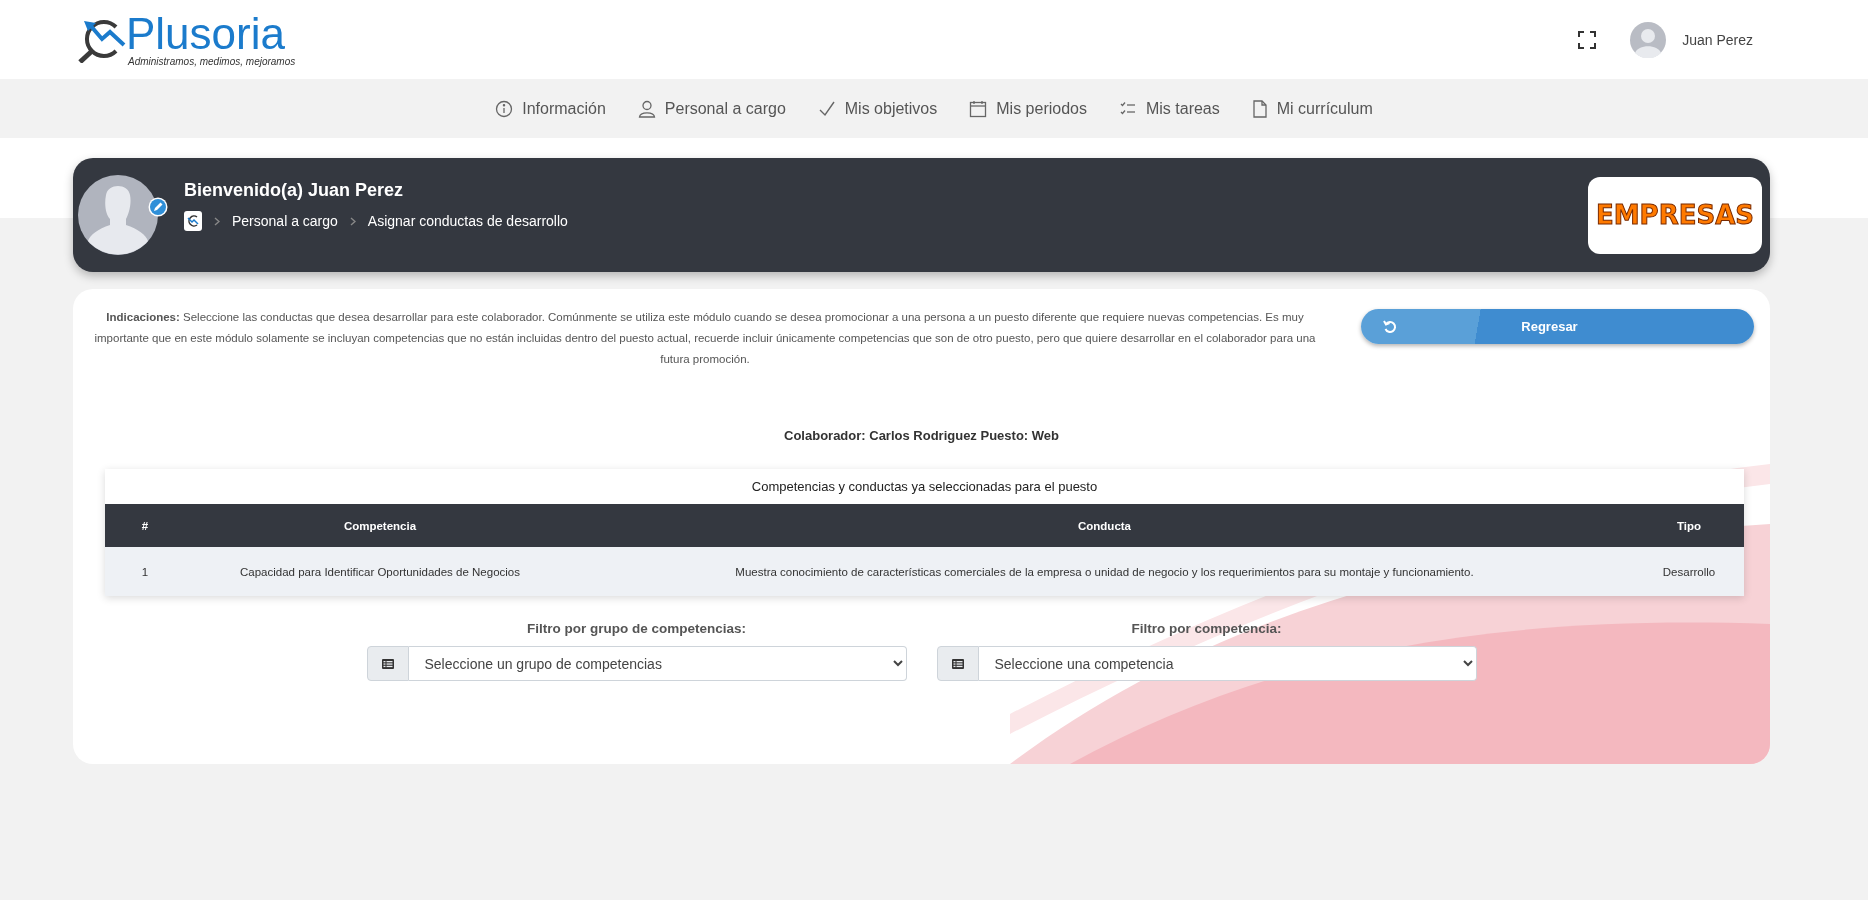 The width and height of the screenshot is (1868, 920). Describe the element at coordinates (193, 221) in the screenshot. I see `home-logo-icon` at that location.